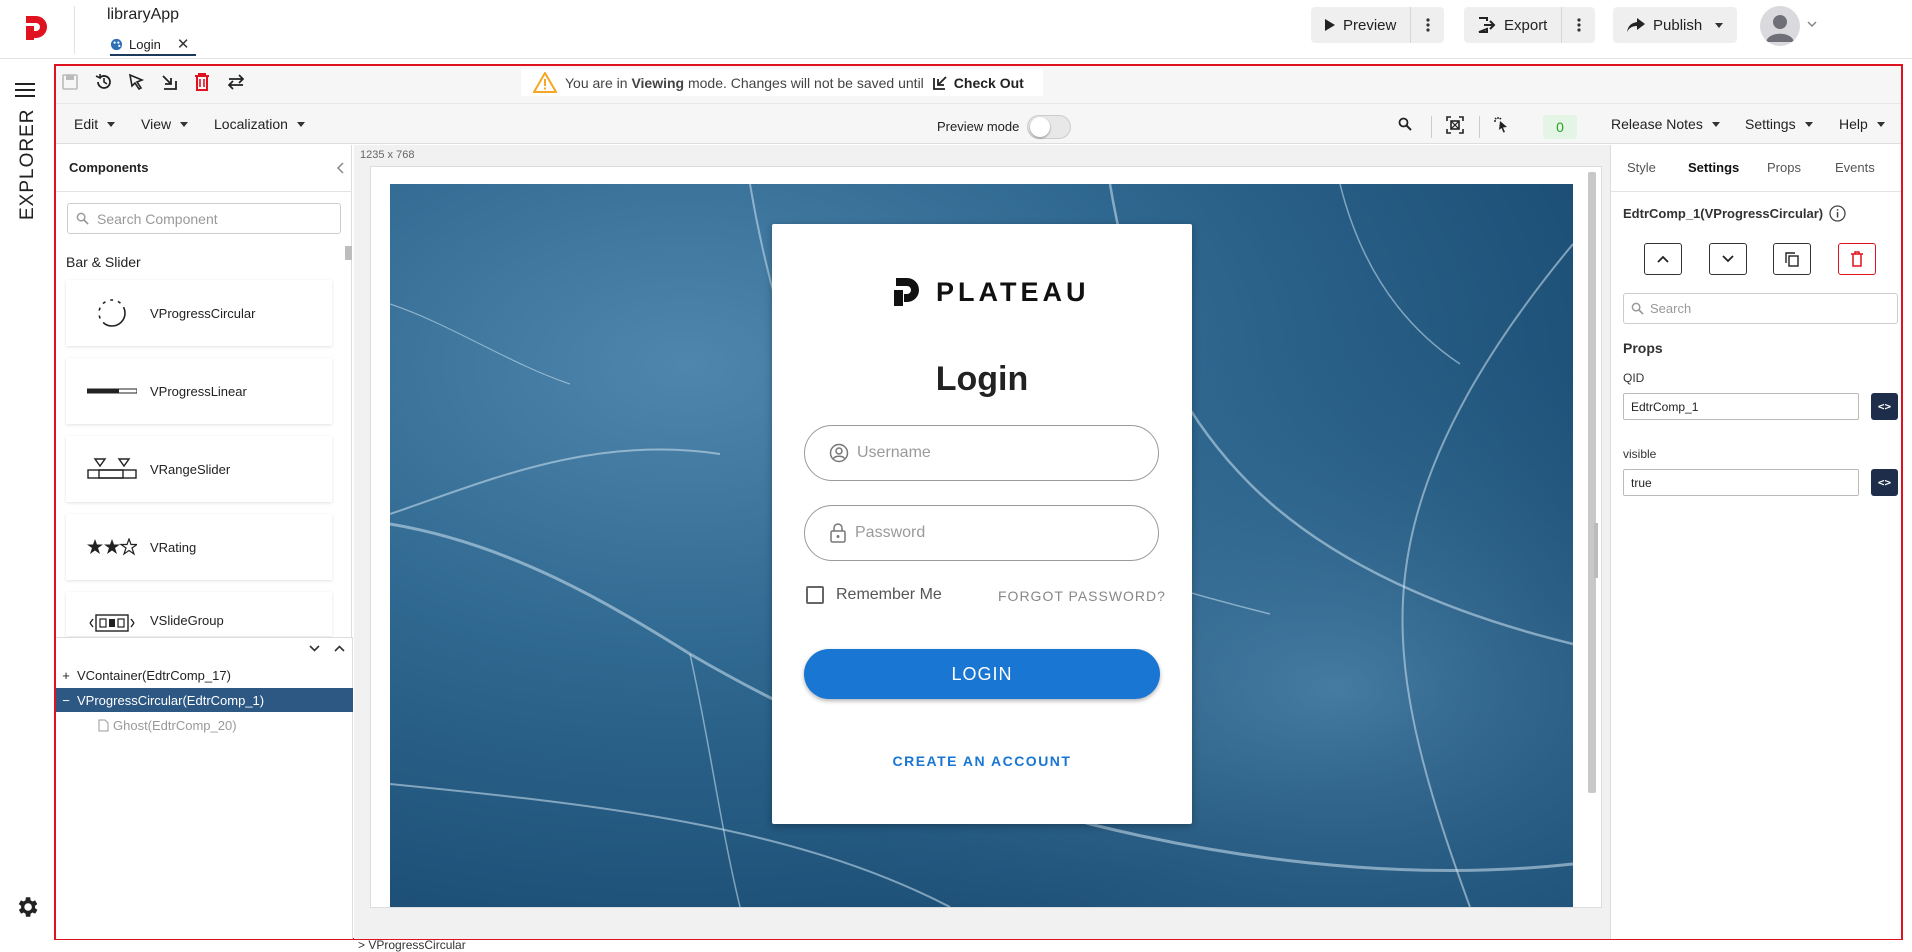 The image size is (1912, 952). I want to click on canvas-scrollbar, so click(1592, 482).